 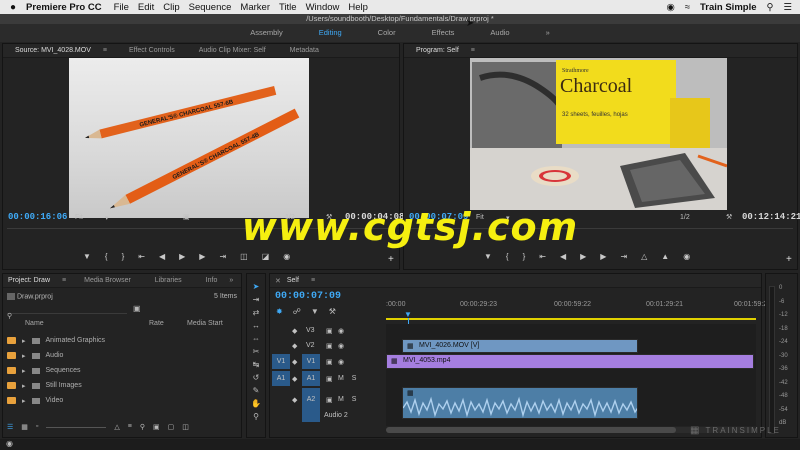 What do you see at coordinates (10, 428) in the screenshot?
I see `list-view-icon: ☰` at bounding box center [10, 428].